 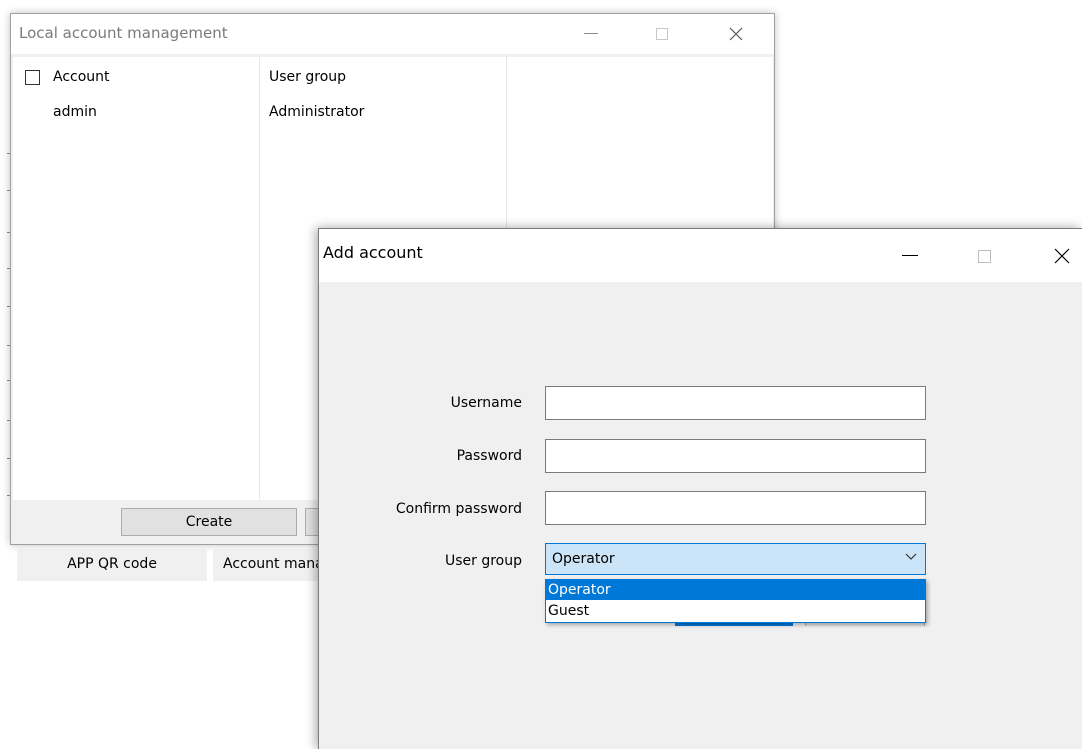 What do you see at coordinates (911, 557) in the screenshot?
I see `chevron-down-icon` at bounding box center [911, 557].